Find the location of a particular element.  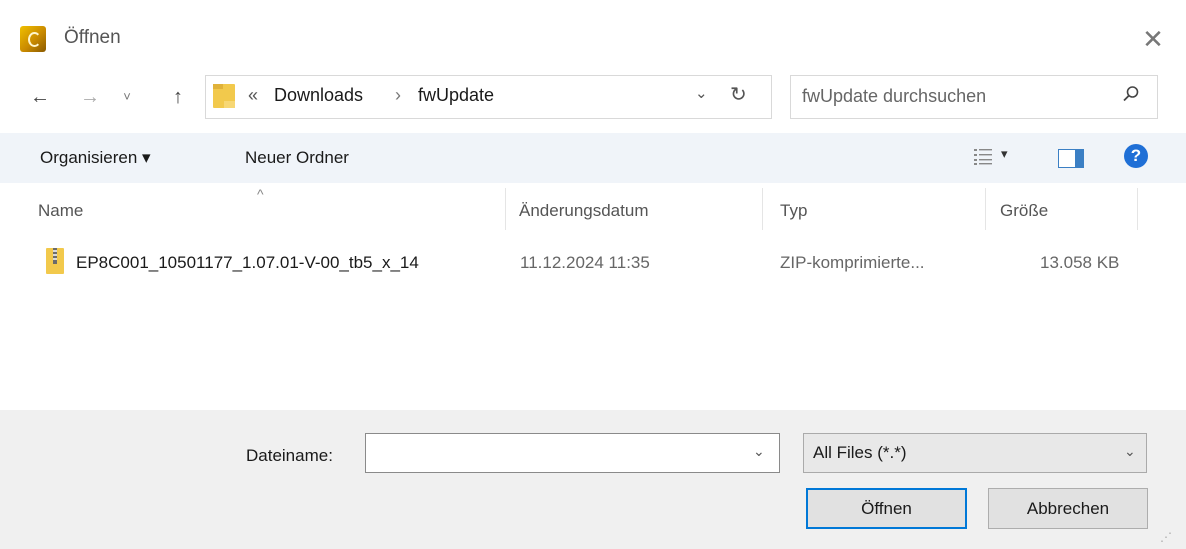

sort-ascending-icon: ^ is located at coordinates (260, 194).